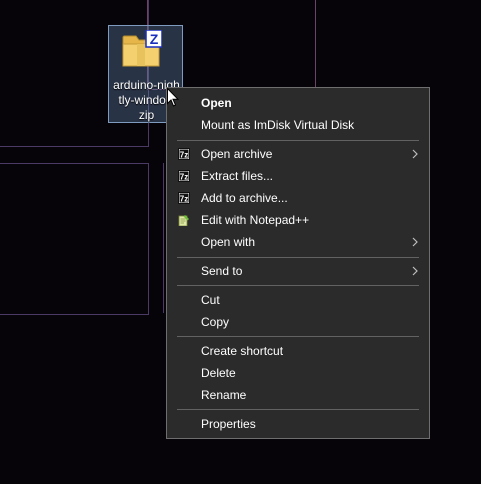  What do you see at coordinates (242, 351) in the screenshot?
I see `menu-item-label: Create shortcut` at bounding box center [242, 351].